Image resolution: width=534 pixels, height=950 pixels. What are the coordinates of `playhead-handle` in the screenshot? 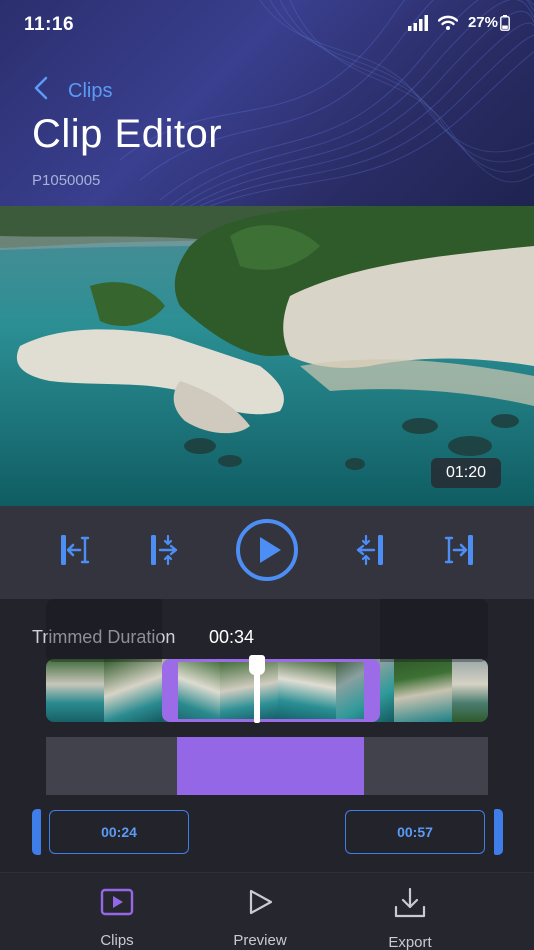 It's located at (257, 665).